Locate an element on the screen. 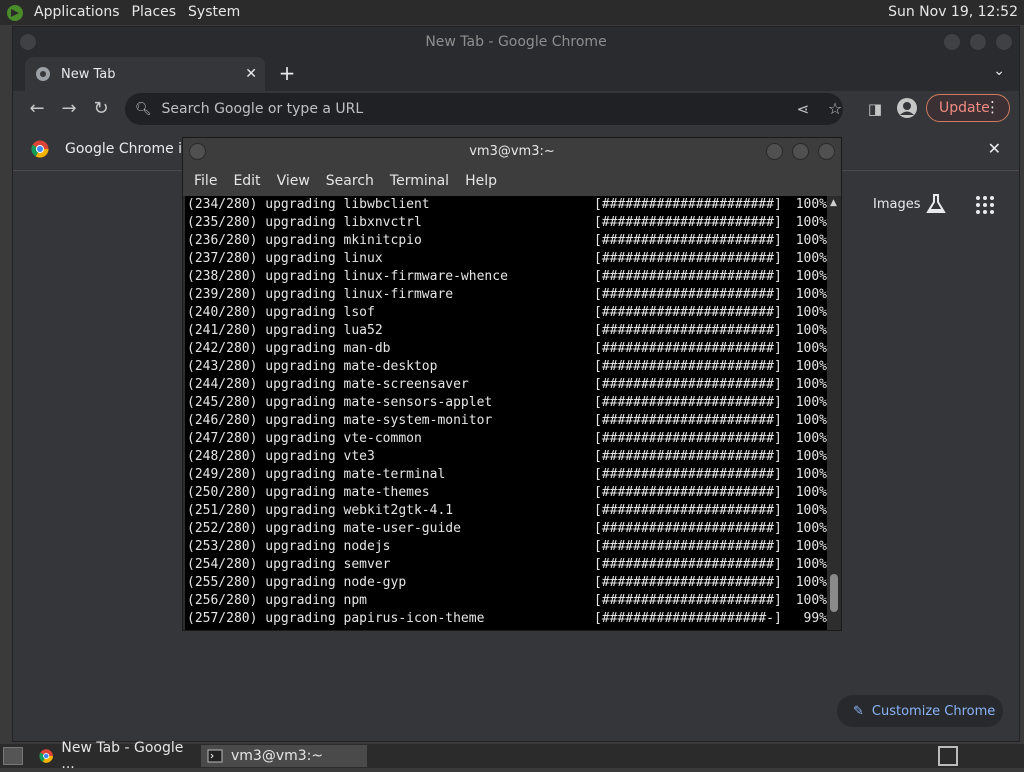 The width and height of the screenshot is (1024, 772). chrome-titlebar: New Tab - Google Chrome is located at coordinates (516, 42).